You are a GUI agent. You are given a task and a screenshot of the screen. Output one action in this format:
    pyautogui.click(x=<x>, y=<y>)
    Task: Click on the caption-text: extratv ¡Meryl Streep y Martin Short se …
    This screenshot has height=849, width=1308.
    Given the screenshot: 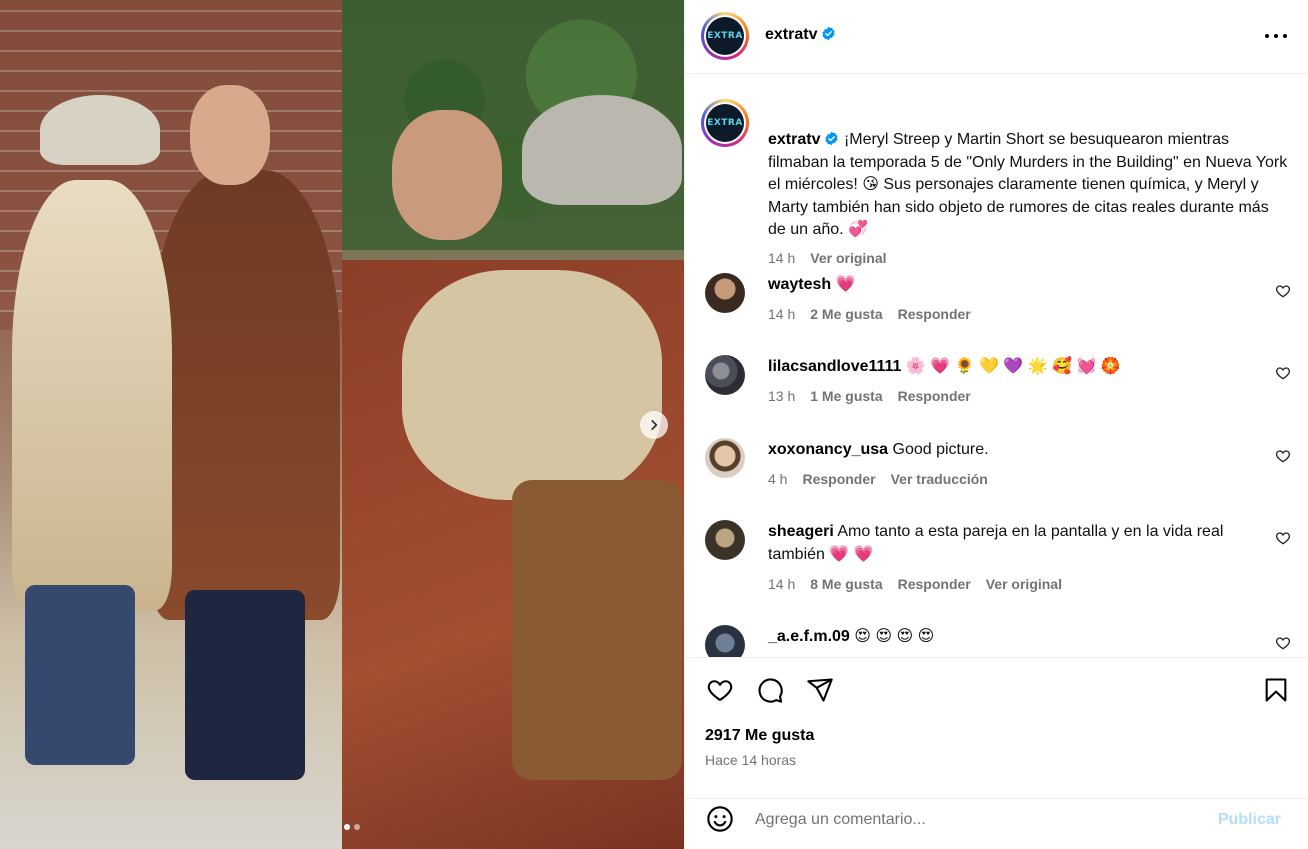 What is the action you would take?
    pyautogui.click(x=1028, y=185)
    